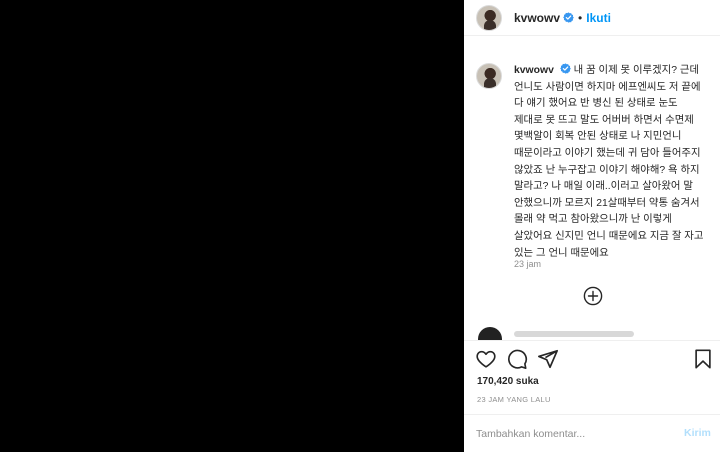 The image size is (720, 452). I want to click on add-comment-bar: Kirim, so click(592, 433).